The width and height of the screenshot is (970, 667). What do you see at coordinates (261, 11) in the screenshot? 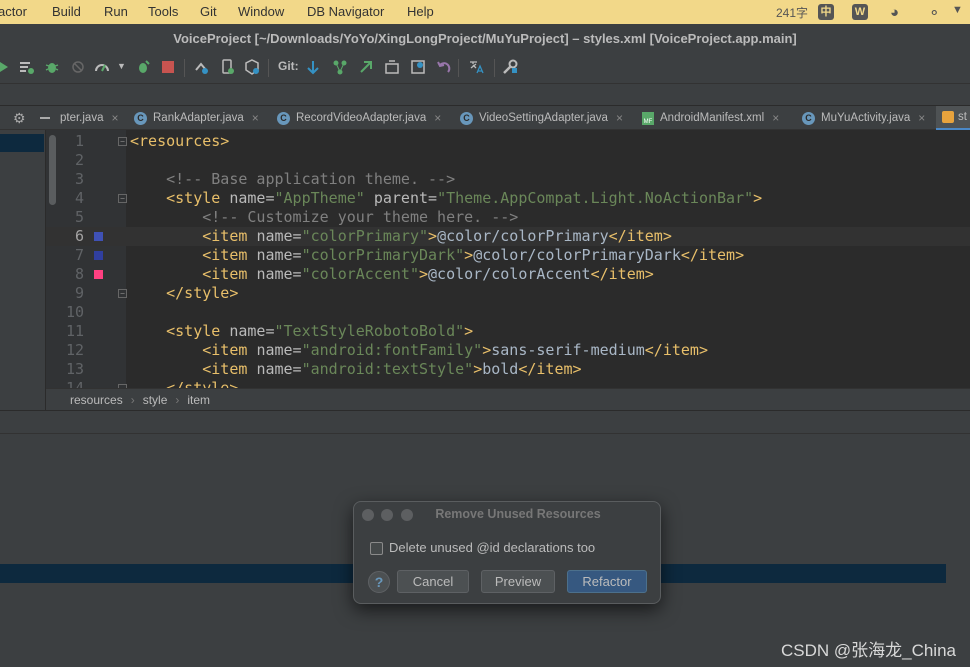
I see `menu-window: Window` at bounding box center [261, 11].